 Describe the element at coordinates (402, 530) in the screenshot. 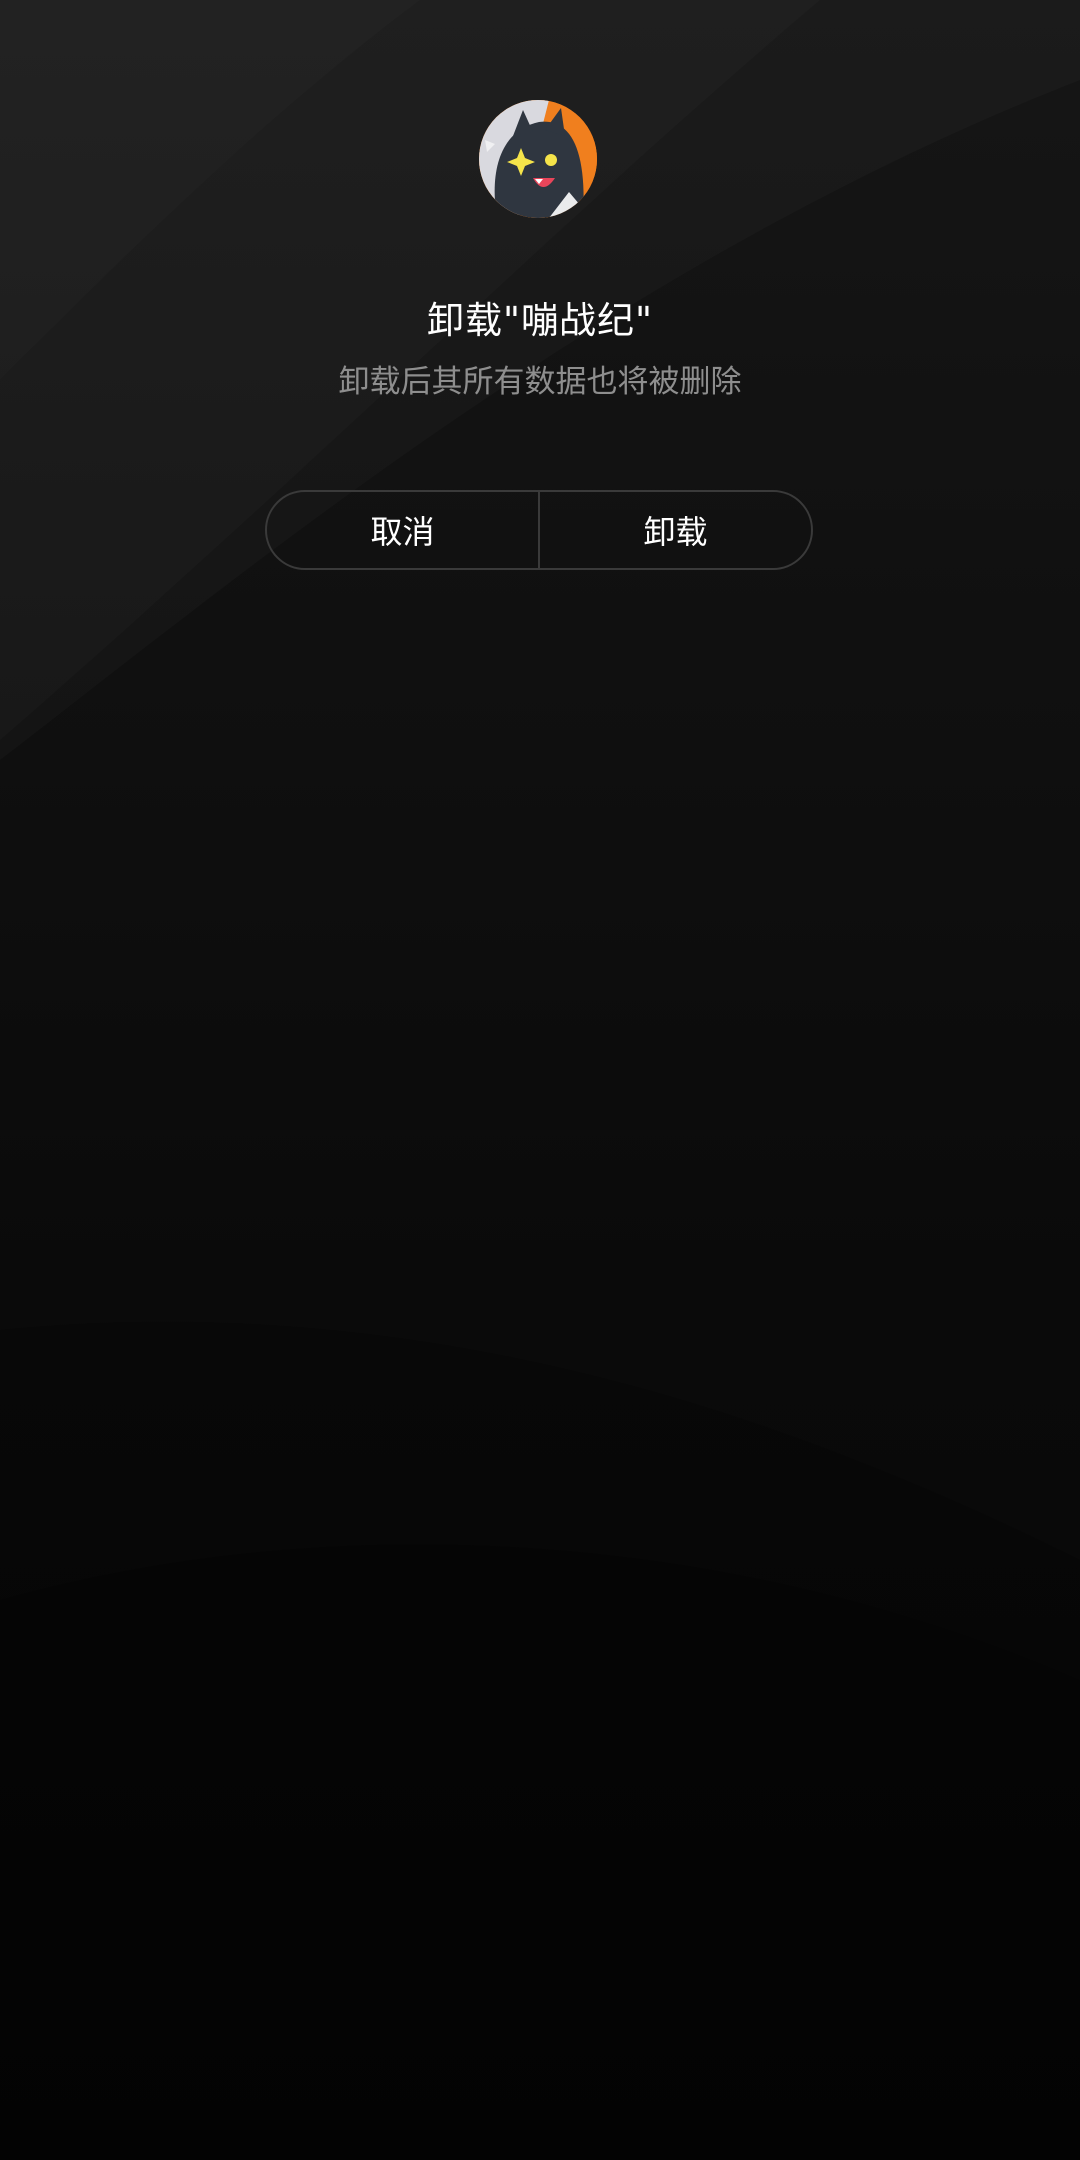

I see `cancel-button: 取消` at that location.